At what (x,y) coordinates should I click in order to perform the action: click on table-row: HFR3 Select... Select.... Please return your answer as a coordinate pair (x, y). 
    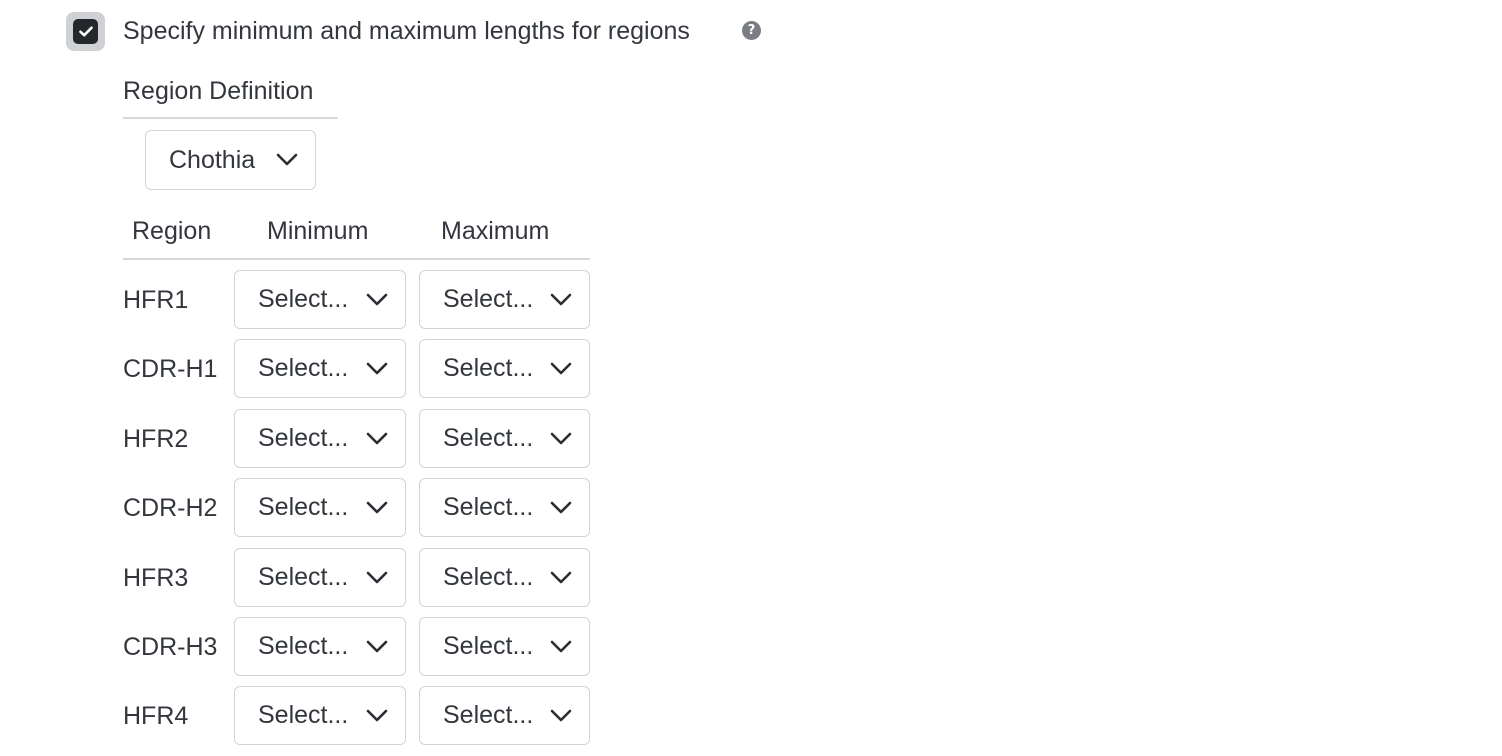
    Looking at the image, I should click on (356, 578).